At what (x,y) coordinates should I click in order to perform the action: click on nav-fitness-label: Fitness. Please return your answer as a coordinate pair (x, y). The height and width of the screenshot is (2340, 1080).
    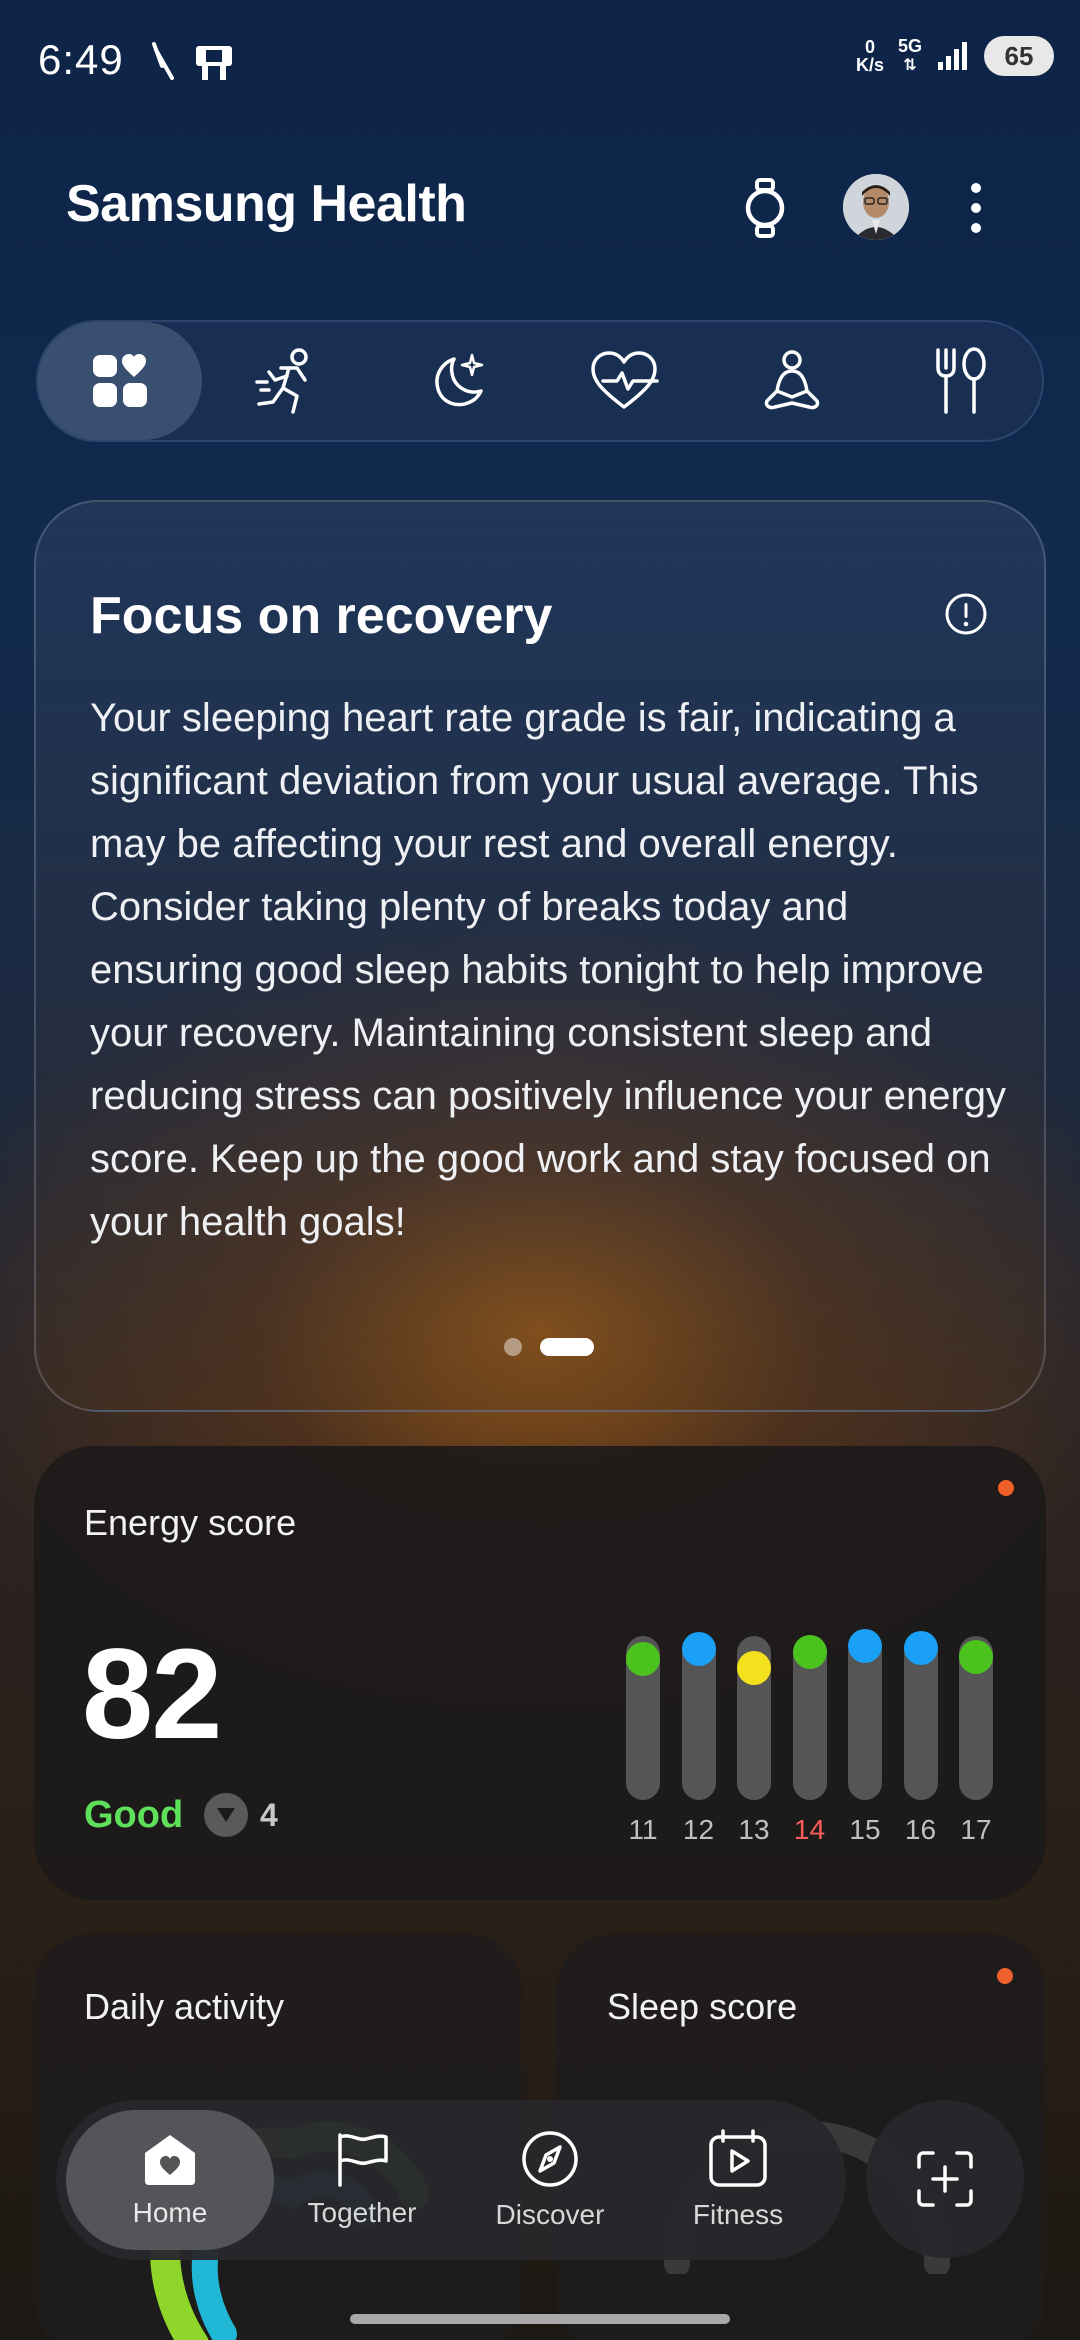
    Looking at the image, I should click on (738, 2214).